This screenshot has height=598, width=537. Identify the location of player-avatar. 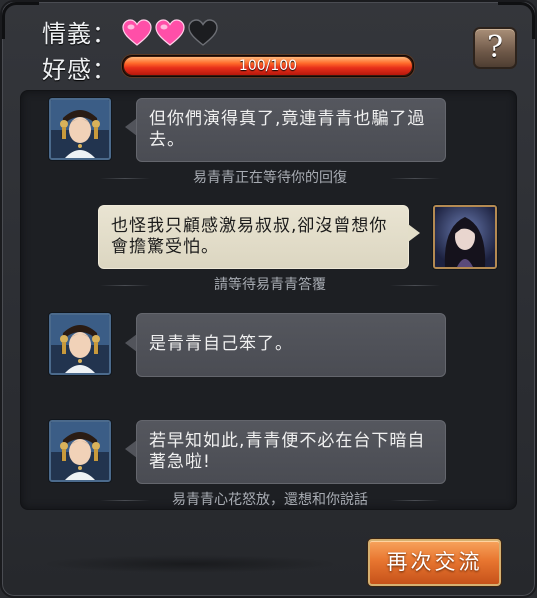
(465, 237).